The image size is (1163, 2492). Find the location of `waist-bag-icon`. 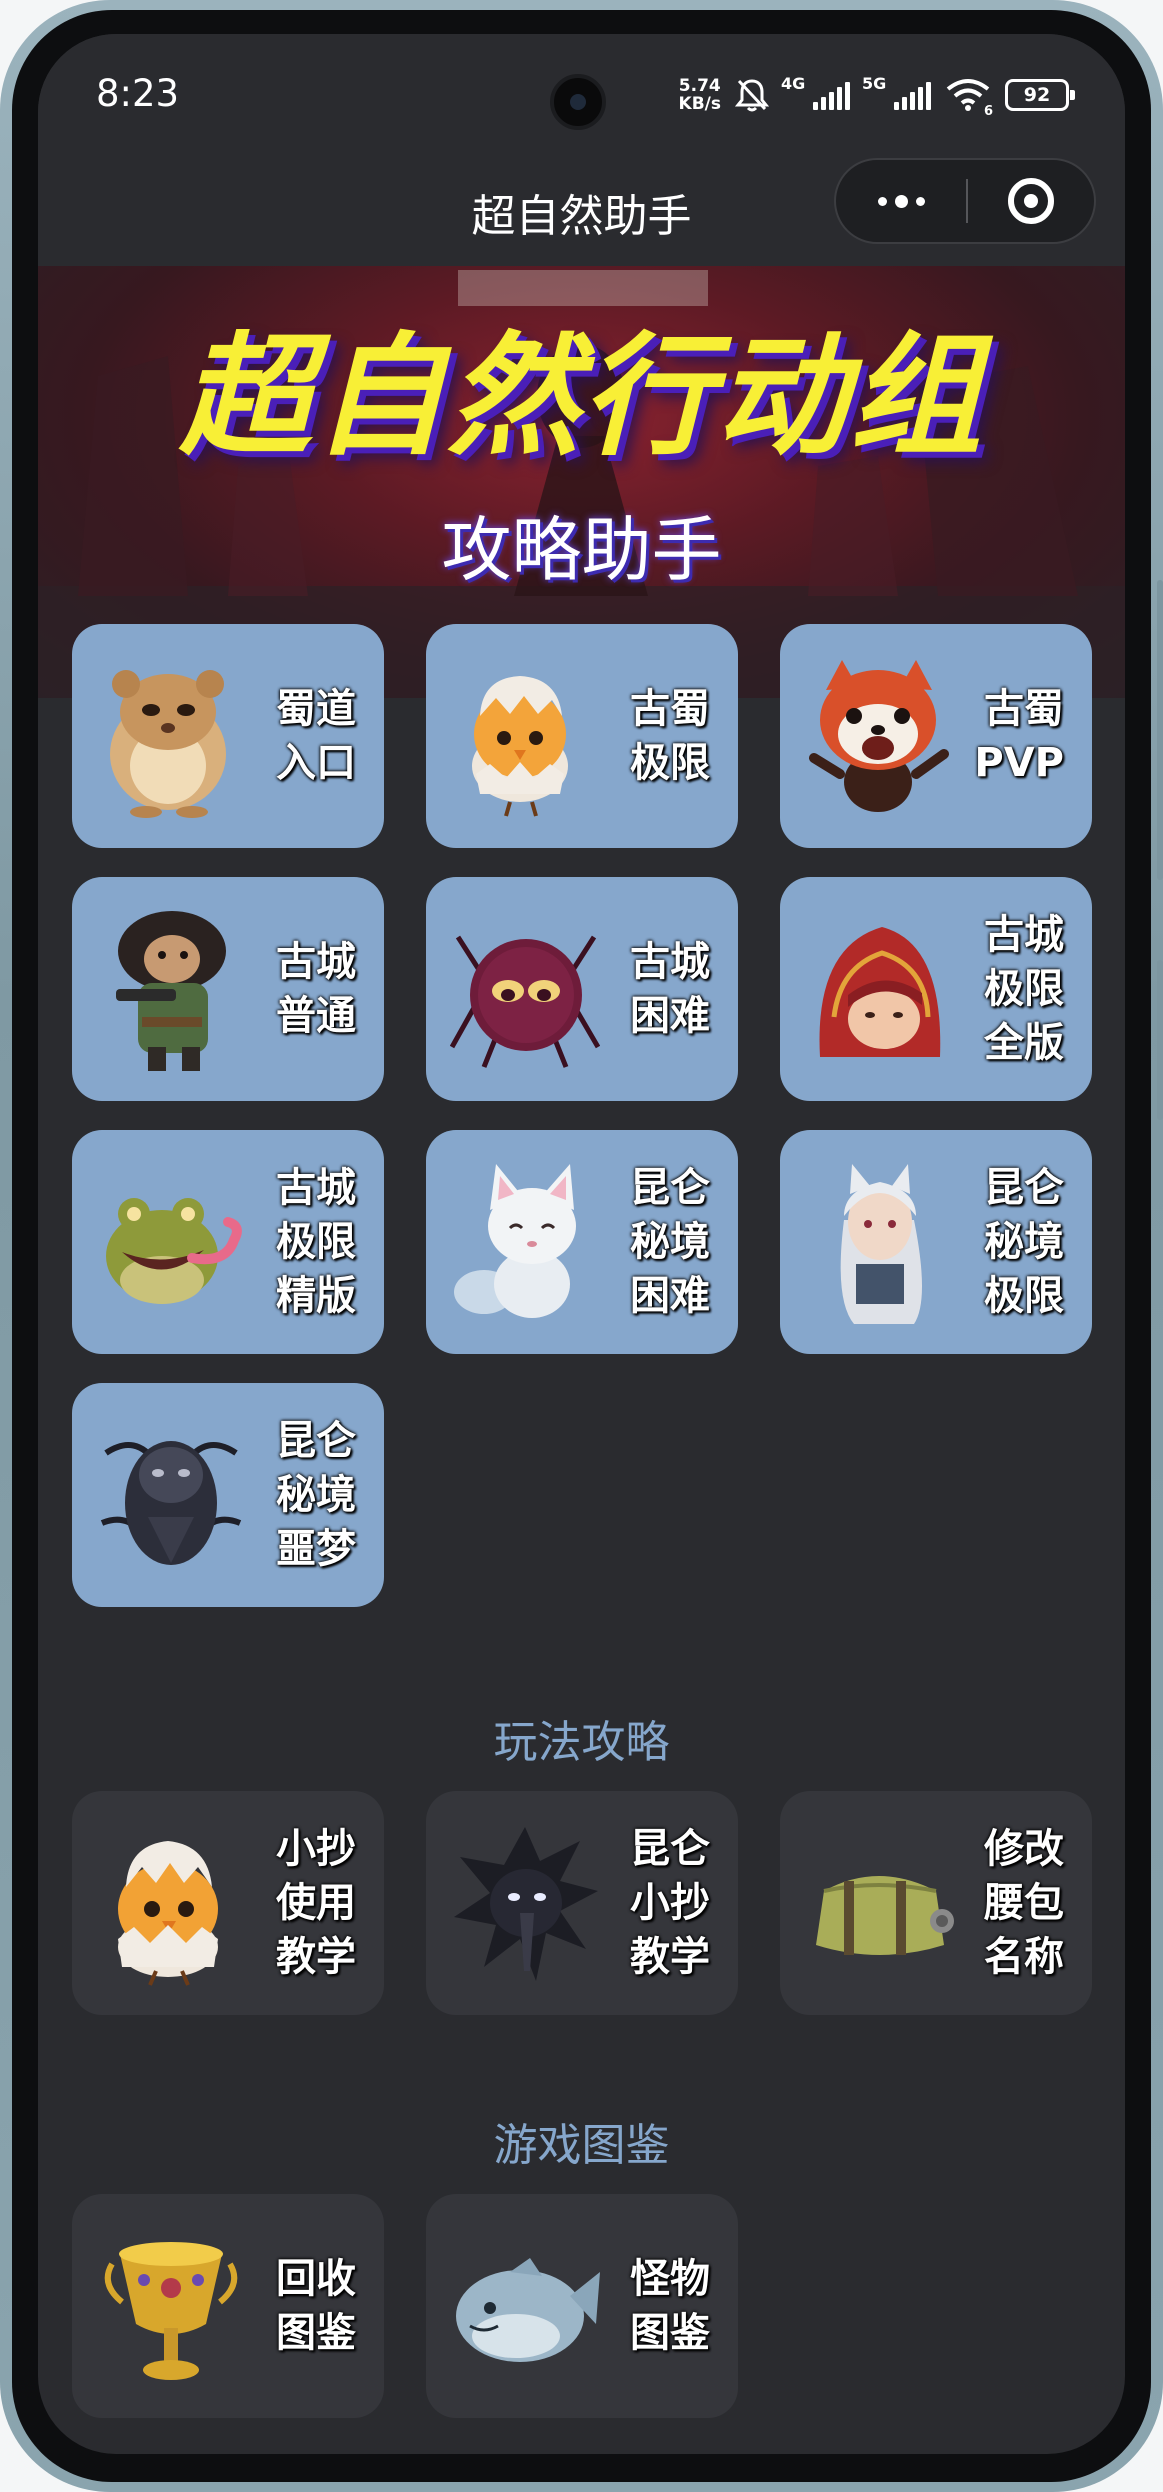

waist-bag-icon is located at coordinates (885, 1915).